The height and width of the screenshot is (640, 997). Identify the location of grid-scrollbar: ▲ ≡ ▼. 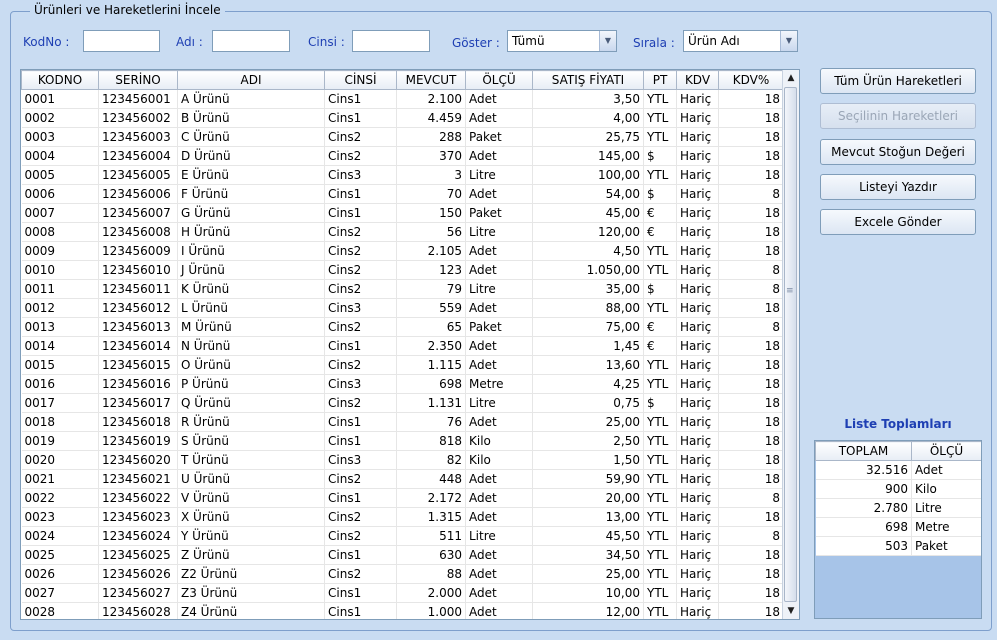
(790, 344).